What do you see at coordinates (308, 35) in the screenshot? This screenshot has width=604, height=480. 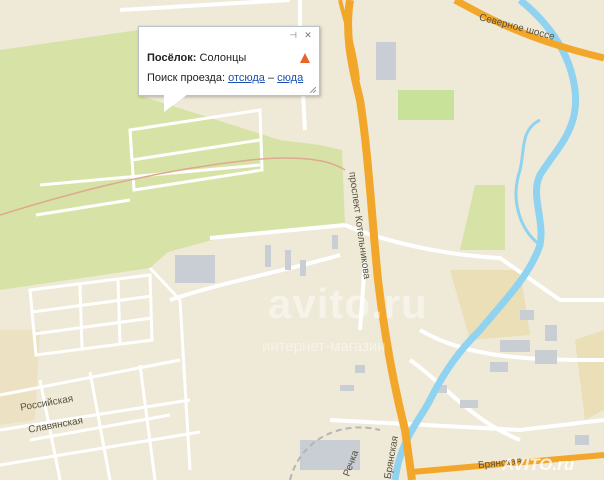 I see `close-icon: ✕` at bounding box center [308, 35].